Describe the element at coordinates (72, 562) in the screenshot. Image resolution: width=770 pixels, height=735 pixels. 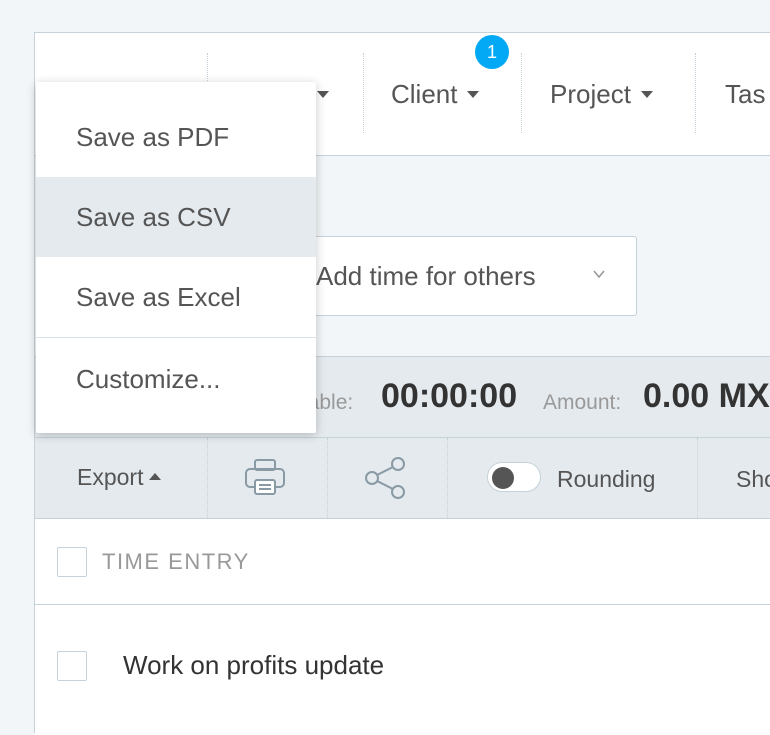
I see `select-all-checkbox` at that location.